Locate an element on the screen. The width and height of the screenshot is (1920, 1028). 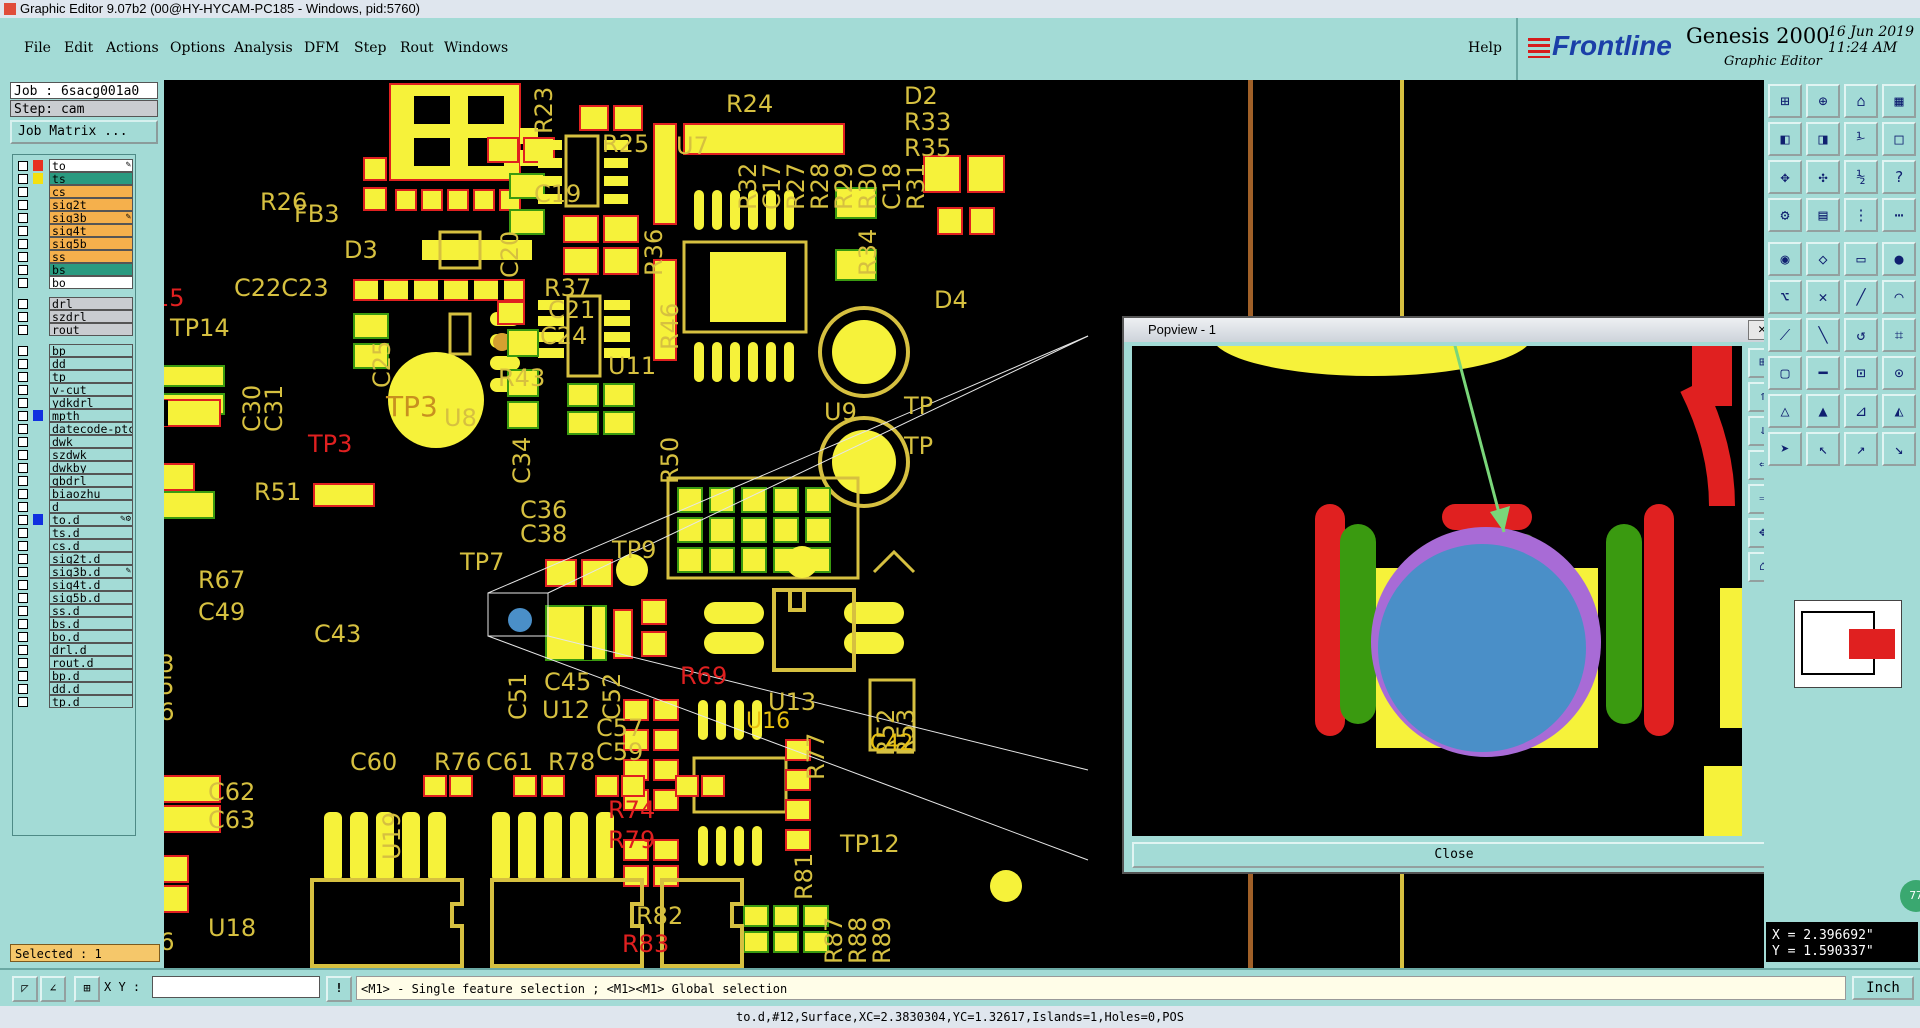
units-selector: Inch is located at coordinates (1883, 988).